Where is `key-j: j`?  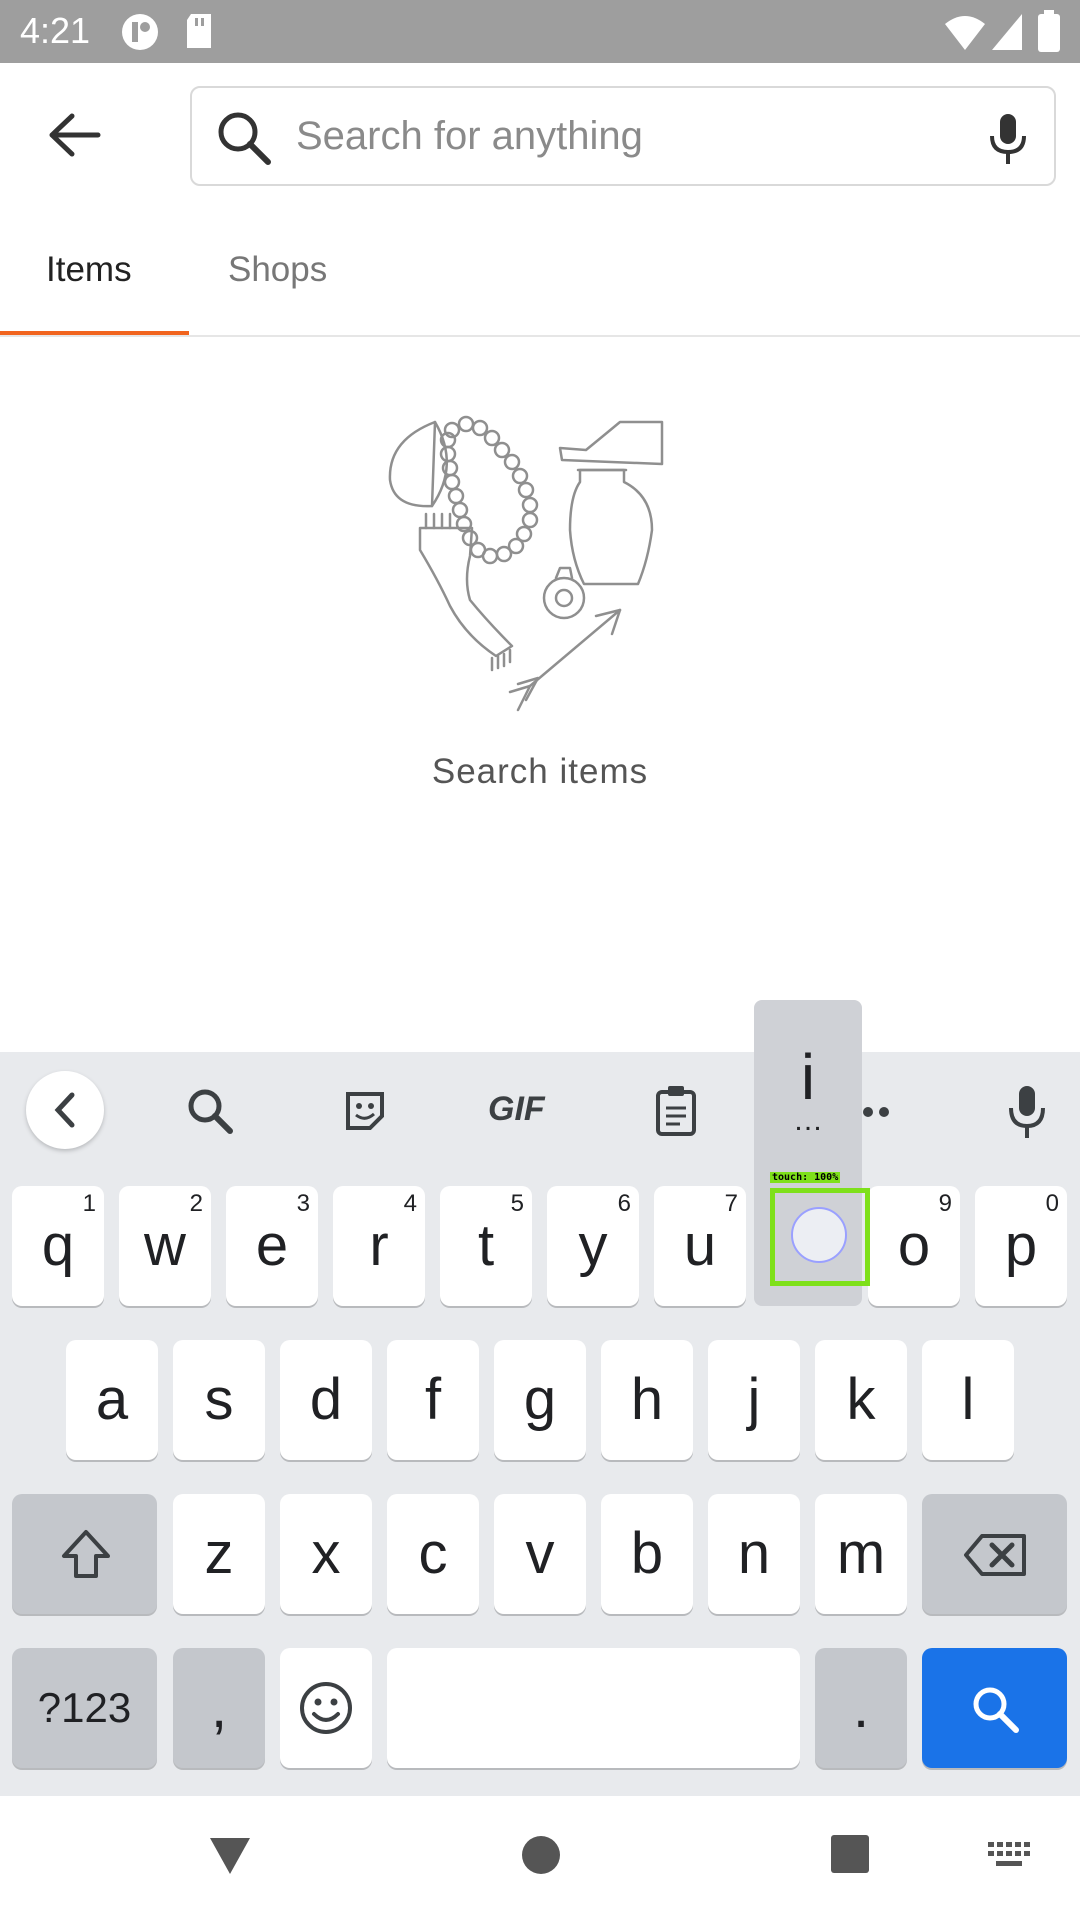
key-j: j is located at coordinates (754, 1400).